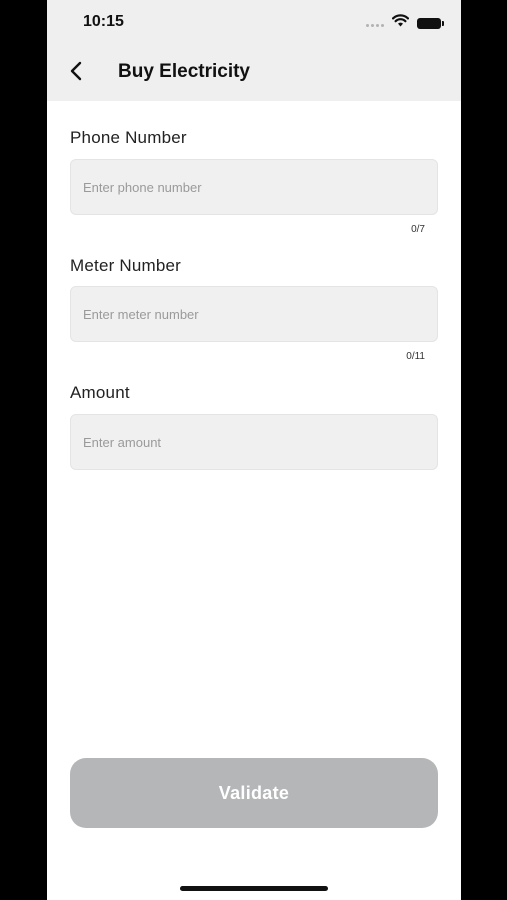 Image resolution: width=507 pixels, height=900 pixels. Describe the element at coordinates (100, 392) in the screenshot. I see `amount-label: Amount` at that location.